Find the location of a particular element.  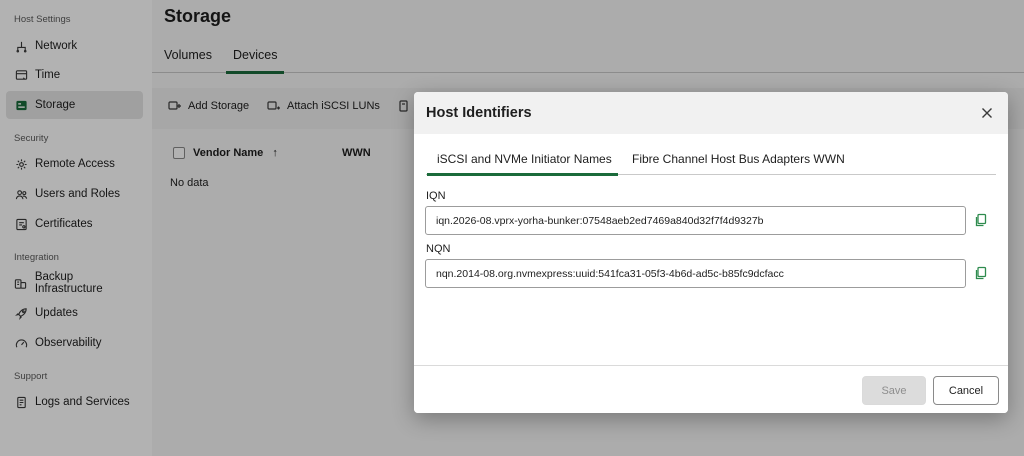

copy-nqn-button is located at coordinates (981, 273).